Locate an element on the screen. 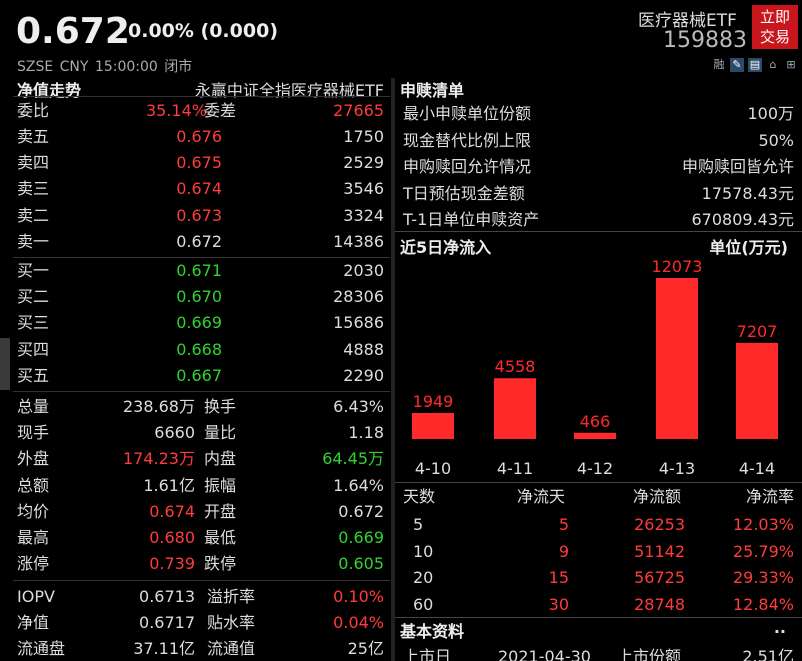 Image resolution: width=802 pixels, height=661 pixels. basic-info-title-row: 基本资料 ·· is located at coordinates (598, 632).